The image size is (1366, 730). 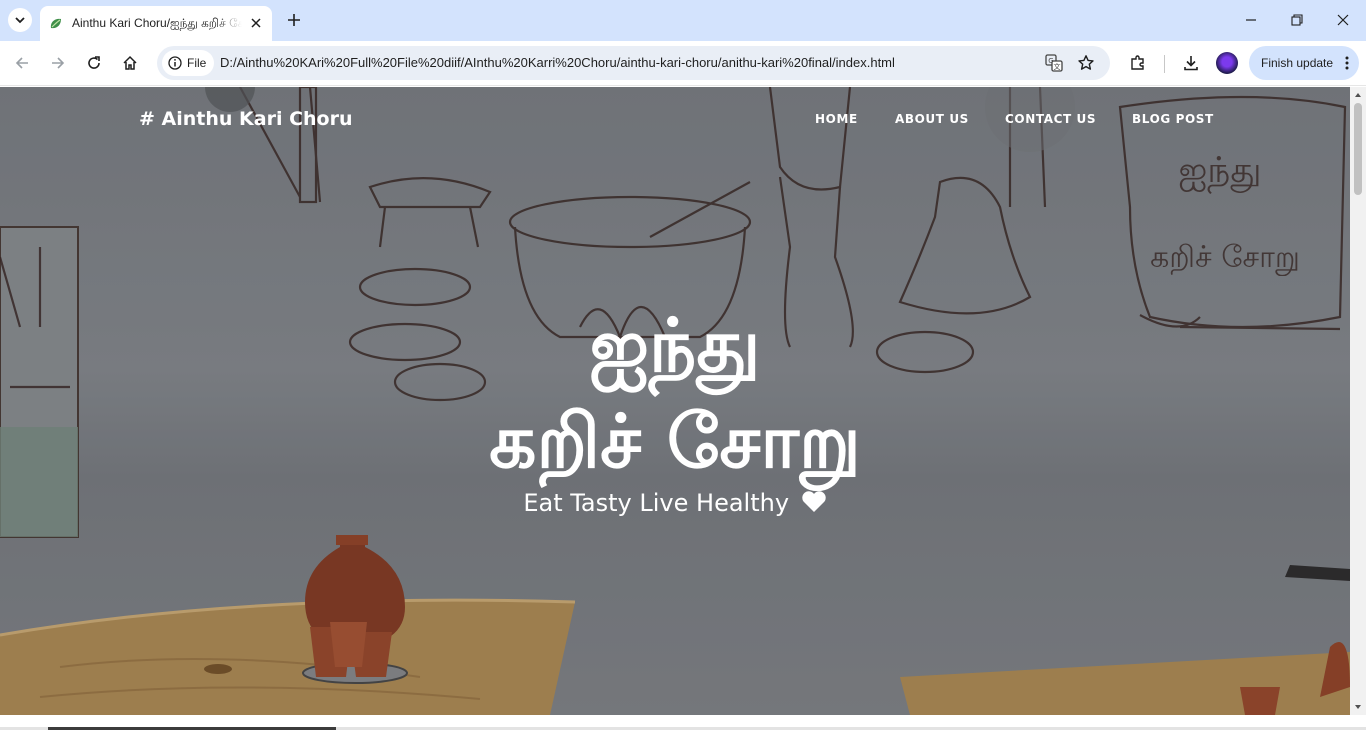 I want to click on close-window-button, so click(x=1343, y=20).